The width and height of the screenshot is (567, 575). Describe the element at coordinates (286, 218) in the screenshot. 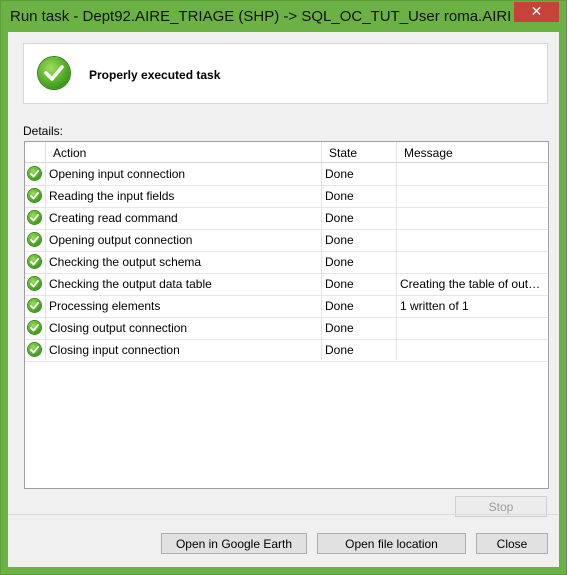

I see `table-row: Creating read command Done` at that location.